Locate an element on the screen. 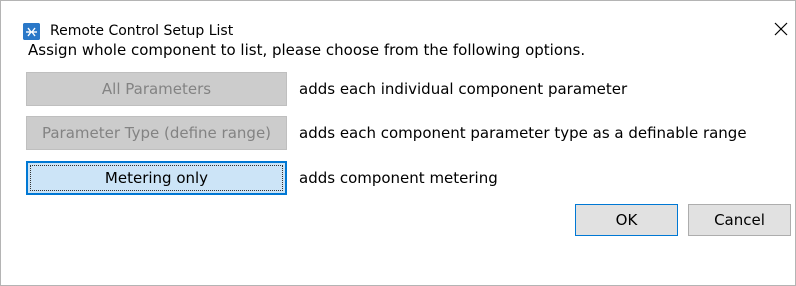 This screenshot has height=286, width=796. parameter-type-button: Parameter Type (define range) is located at coordinates (156, 133).